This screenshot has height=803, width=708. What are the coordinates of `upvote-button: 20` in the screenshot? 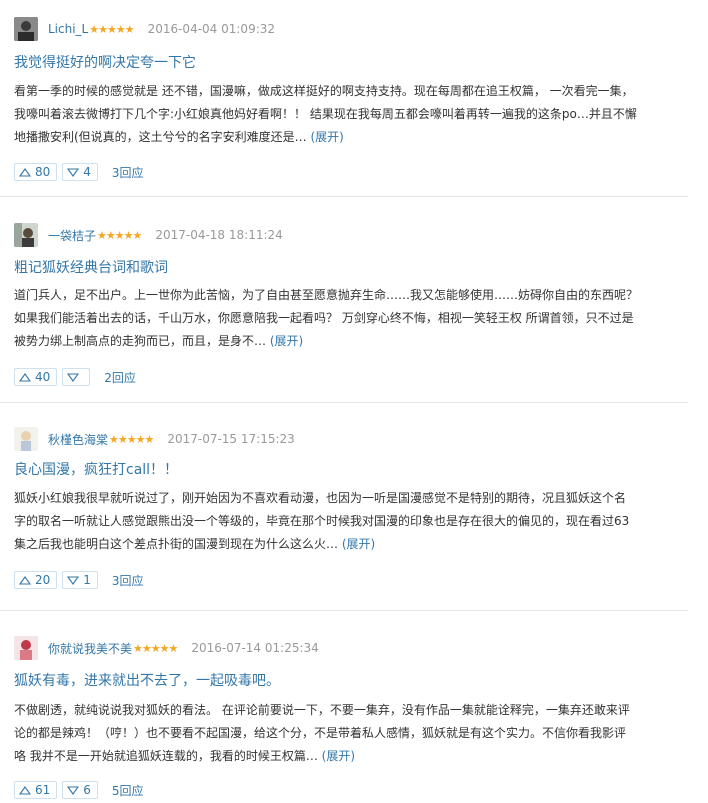 It's located at (36, 580).